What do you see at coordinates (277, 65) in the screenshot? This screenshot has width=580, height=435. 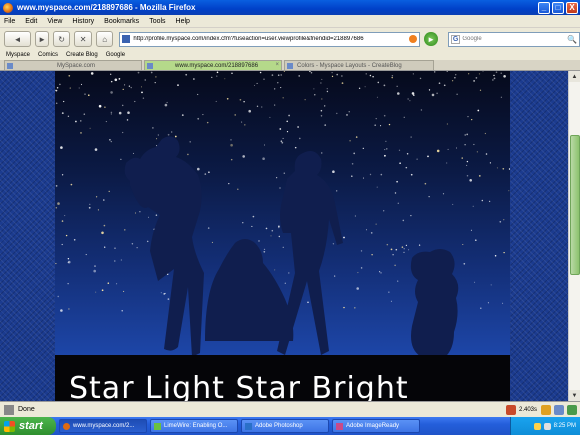 I see `tab-close-icon: ×` at bounding box center [277, 65].